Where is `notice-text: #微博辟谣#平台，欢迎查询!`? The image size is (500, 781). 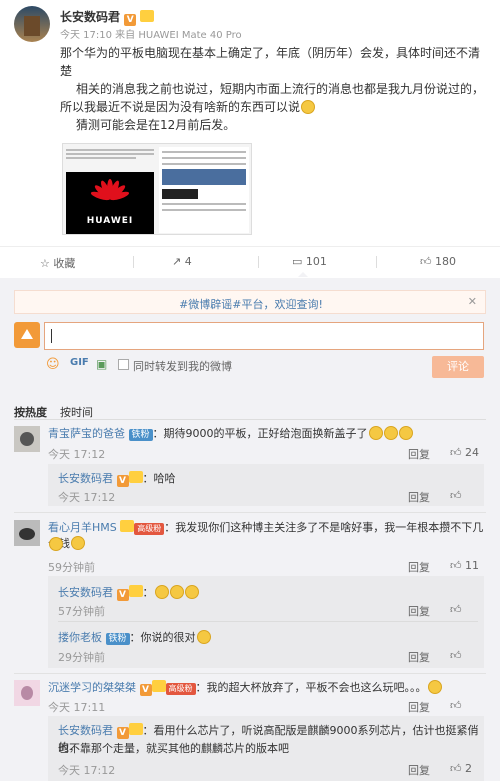
notice-text: #微博辟谣#平台，欢迎查询! is located at coordinates (251, 304).